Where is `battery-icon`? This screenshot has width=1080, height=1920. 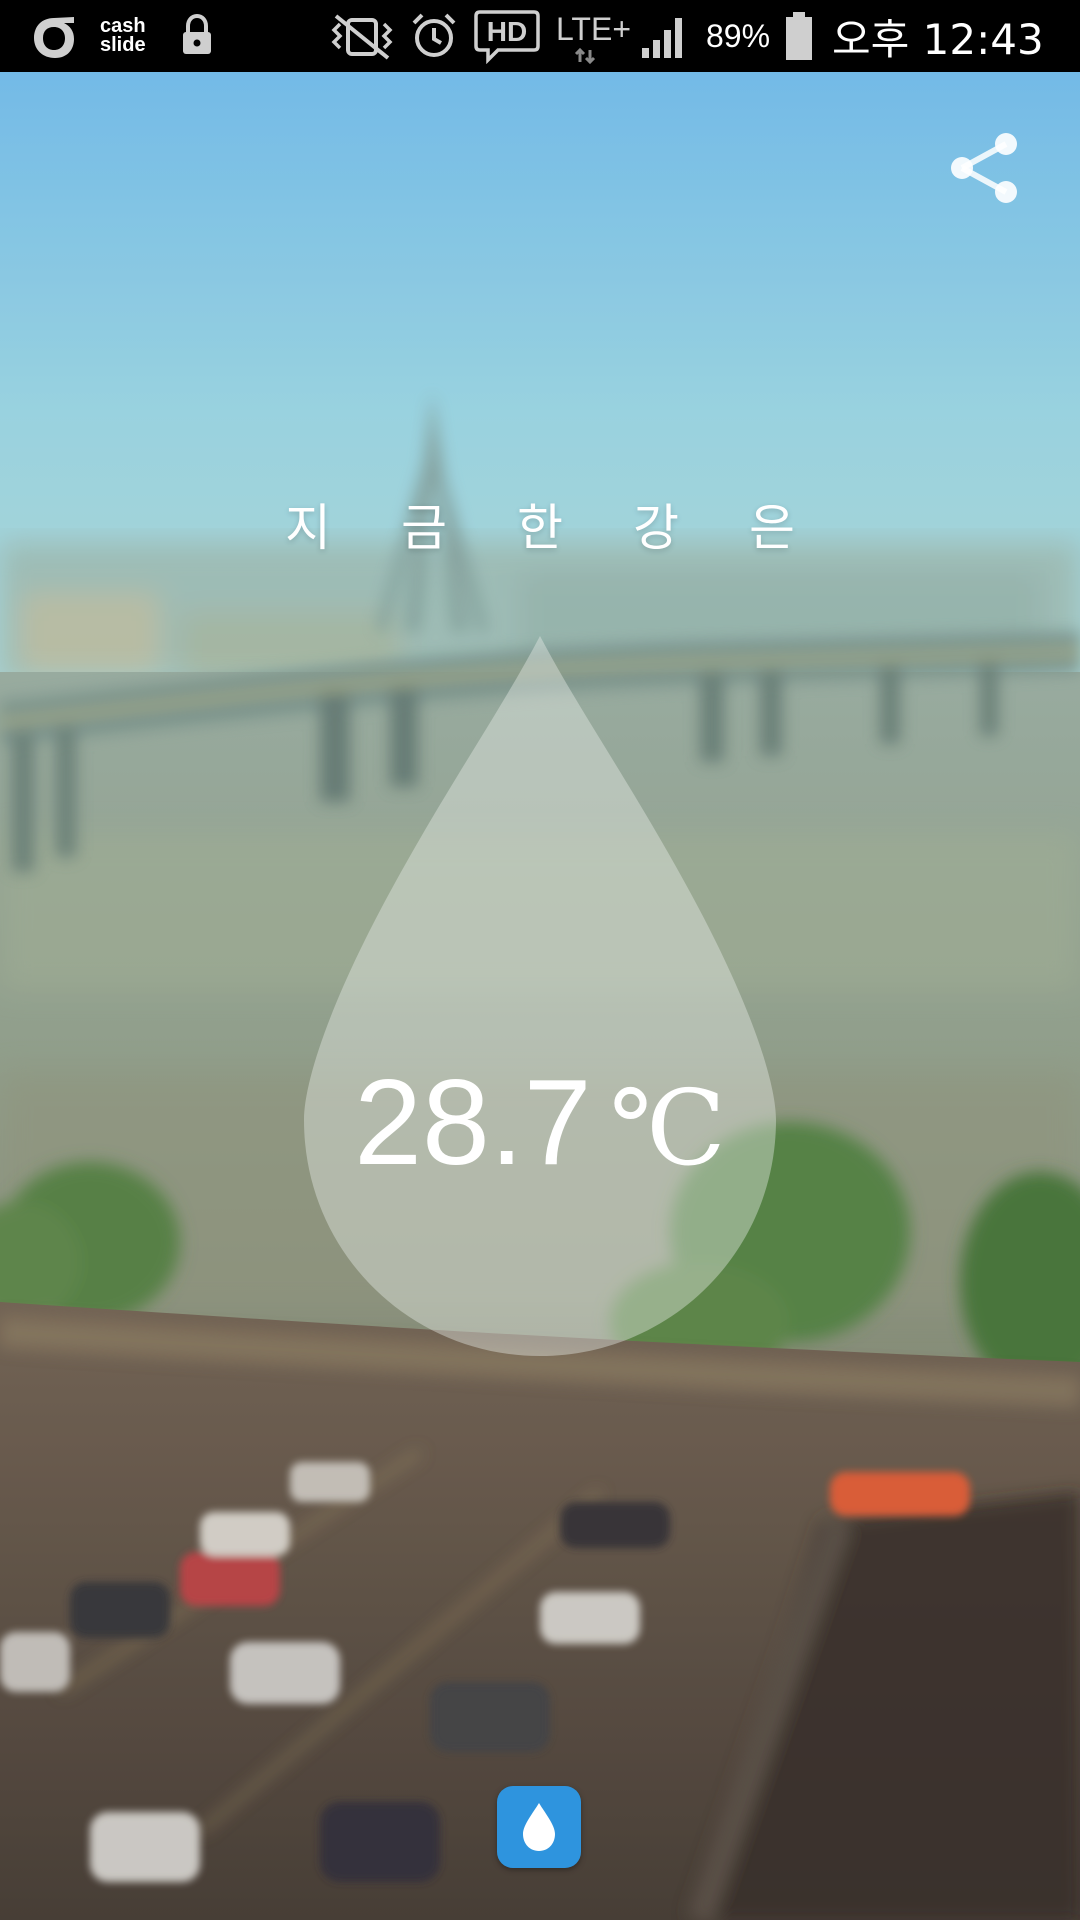
battery-icon is located at coordinates (799, 36).